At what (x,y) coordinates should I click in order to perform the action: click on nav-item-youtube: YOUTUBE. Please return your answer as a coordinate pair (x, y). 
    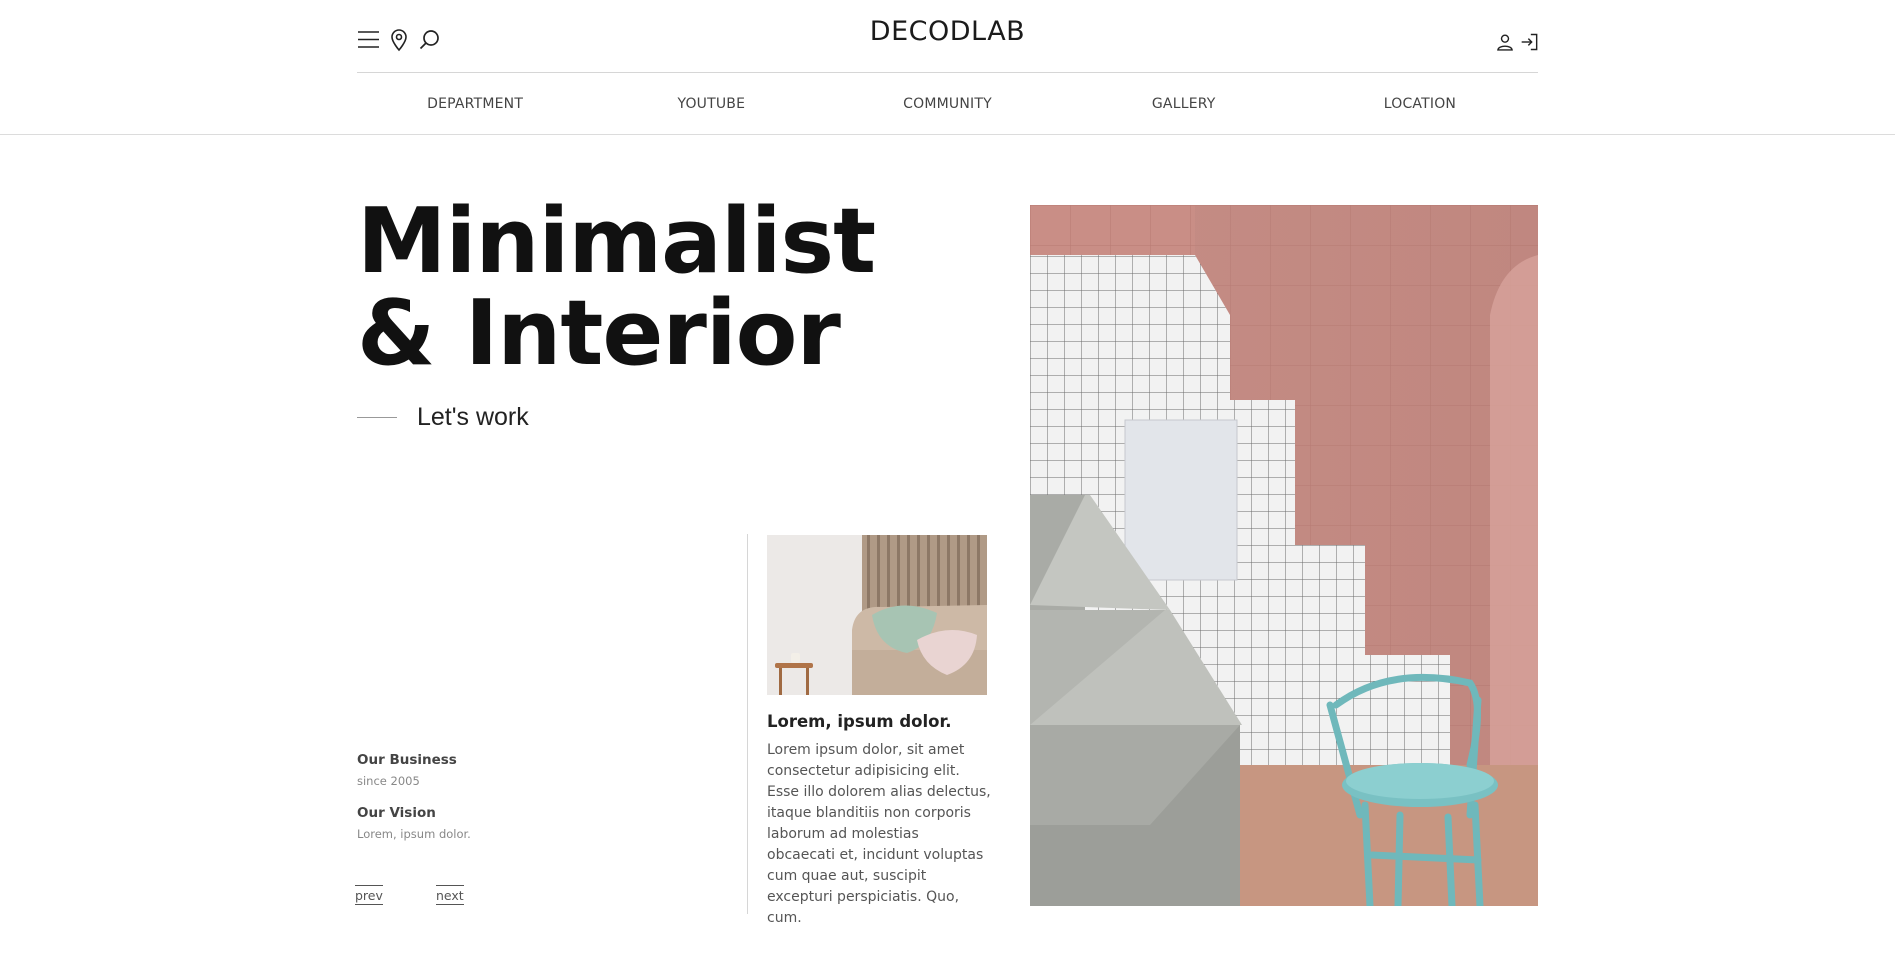
    Looking at the image, I should click on (711, 104).